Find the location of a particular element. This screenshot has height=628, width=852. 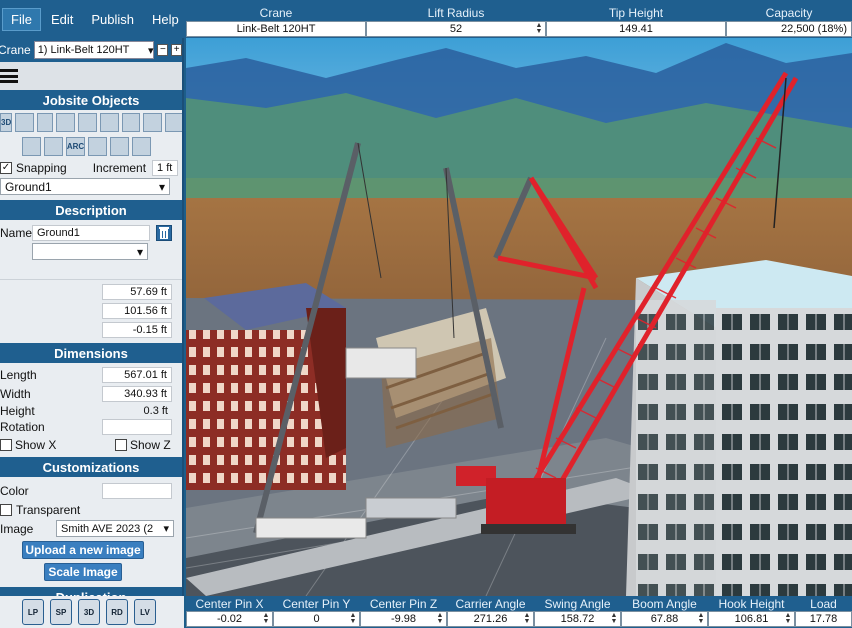

center-pin-z-input: -9.98 ▲ ▼ is located at coordinates (403, 619).